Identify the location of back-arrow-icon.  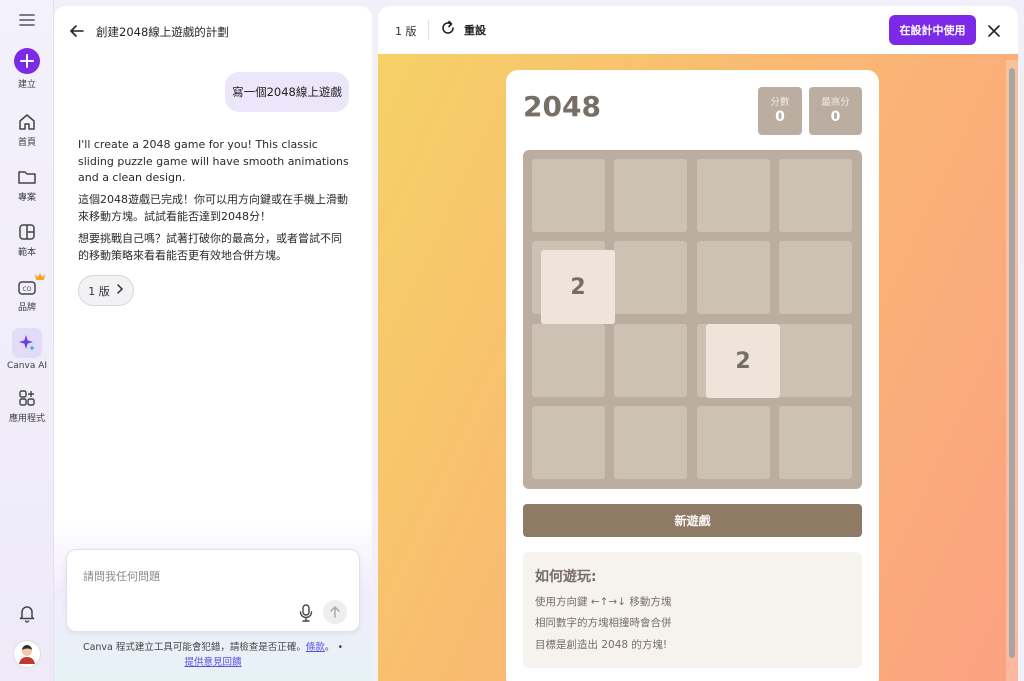
(77, 32).